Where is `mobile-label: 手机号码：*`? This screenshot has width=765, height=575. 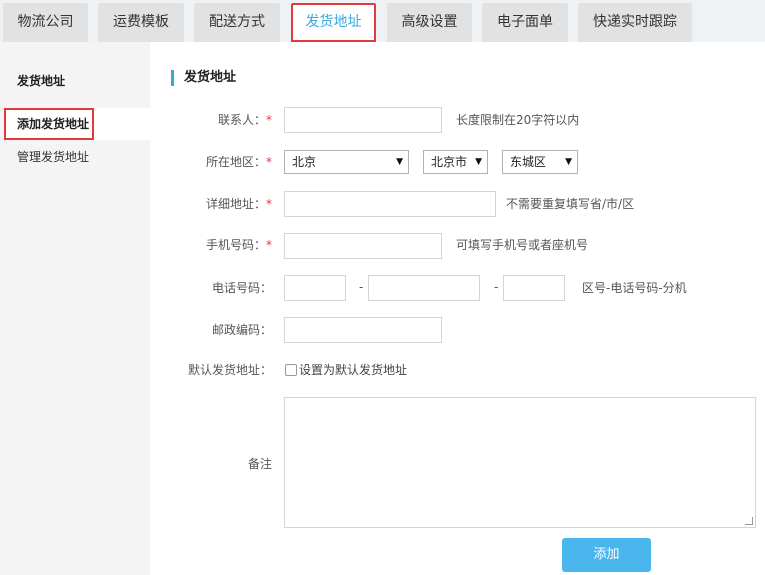
mobile-label: 手机号码：* is located at coordinates (238, 245).